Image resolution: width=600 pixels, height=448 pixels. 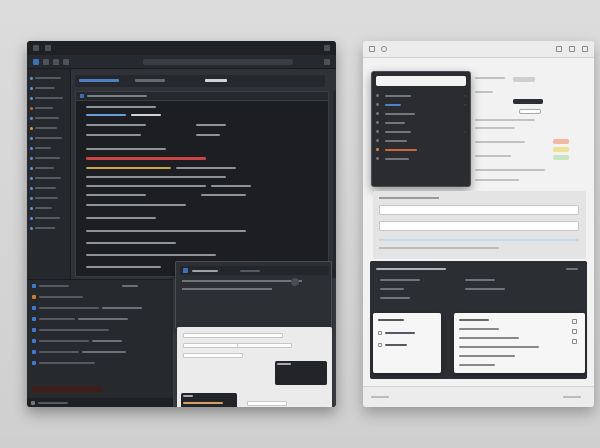 I want to click on reload-icon, so click(x=56, y=61).